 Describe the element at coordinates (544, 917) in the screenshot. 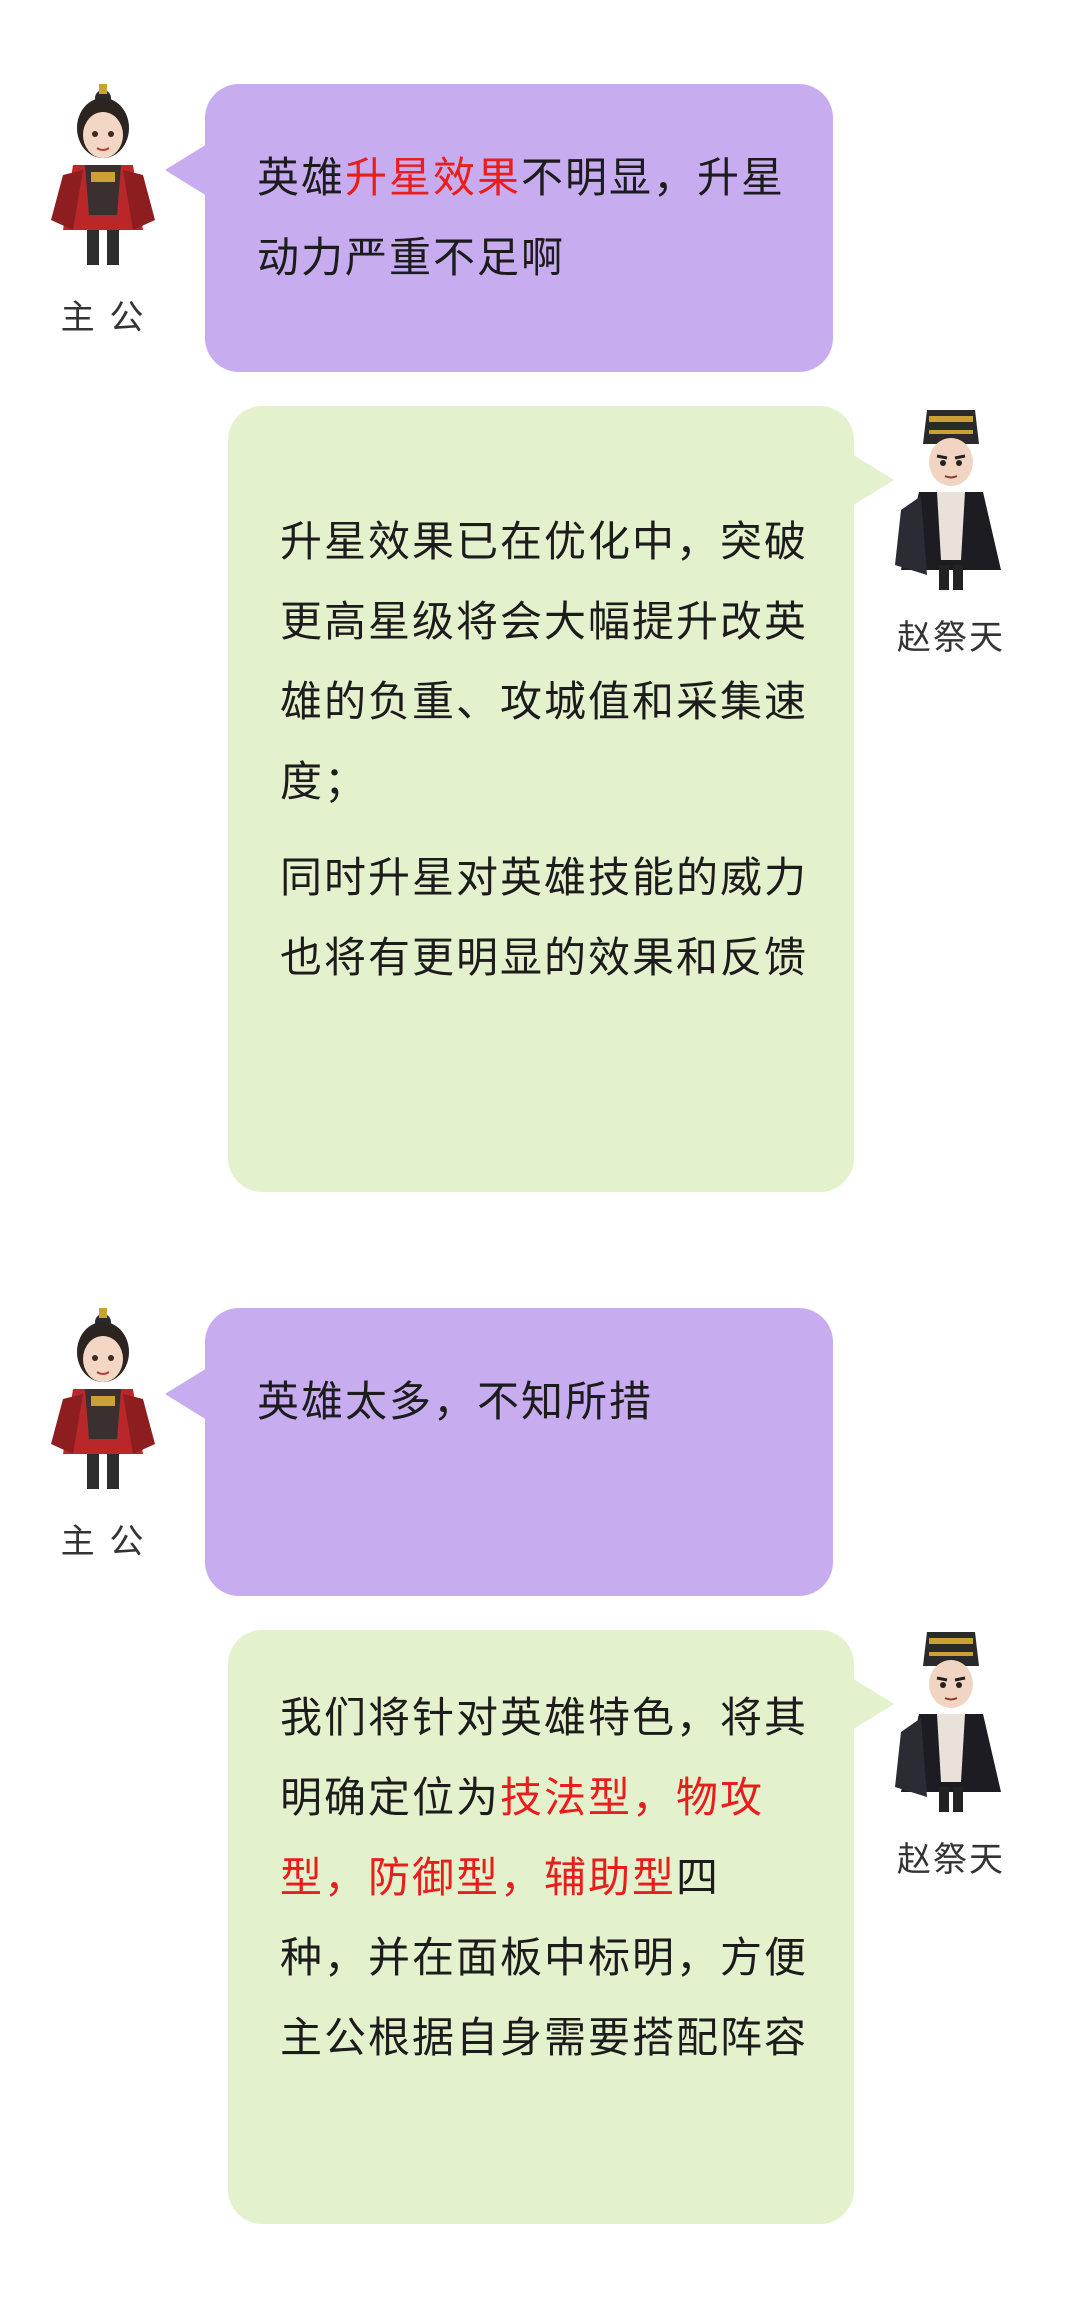

I see `message-paragraph: 同时升星对英雄技能的威力也将有更明显的效果和反馈` at that location.